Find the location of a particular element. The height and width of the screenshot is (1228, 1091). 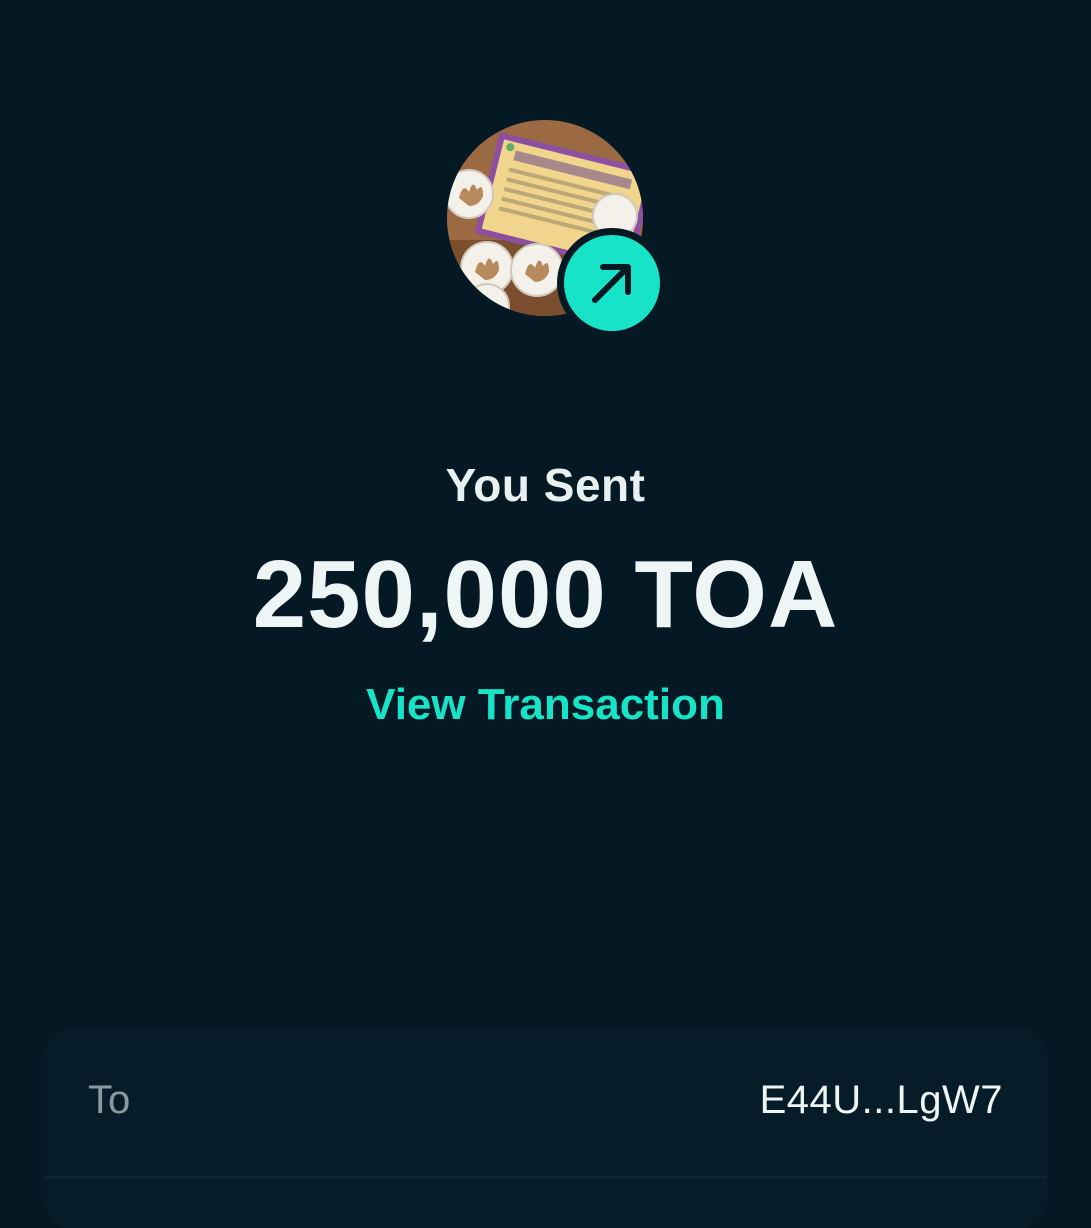

detail-label-to: To is located at coordinates (109, 1100).